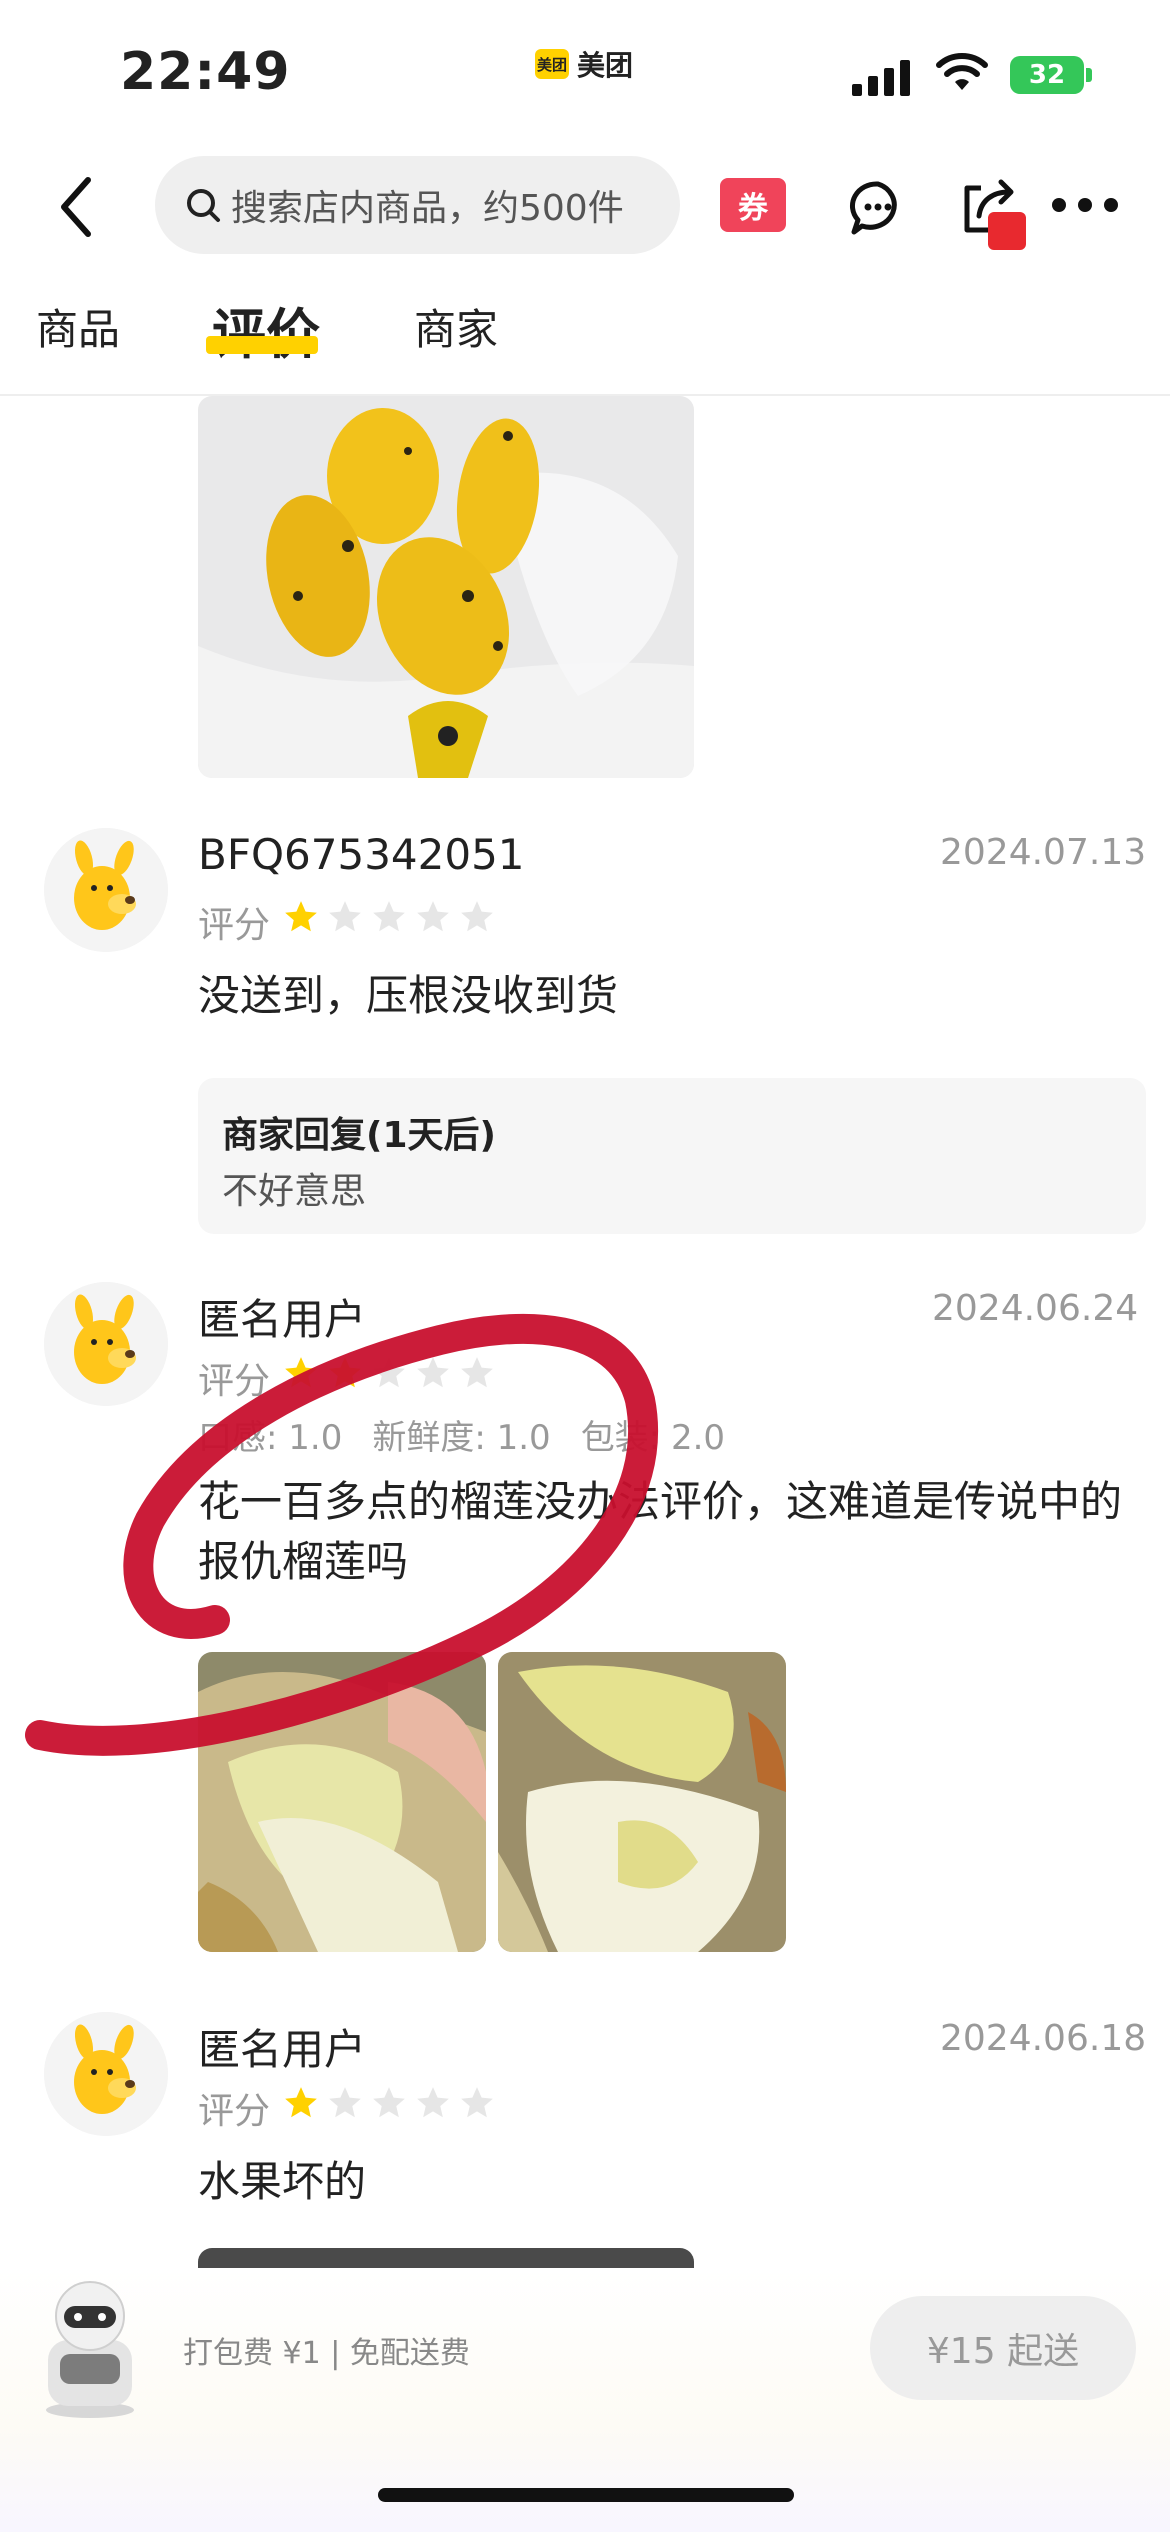  Describe the element at coordinates (1043, 852) in the screenshot. I see `review-date: 2024.07.13` at that location.